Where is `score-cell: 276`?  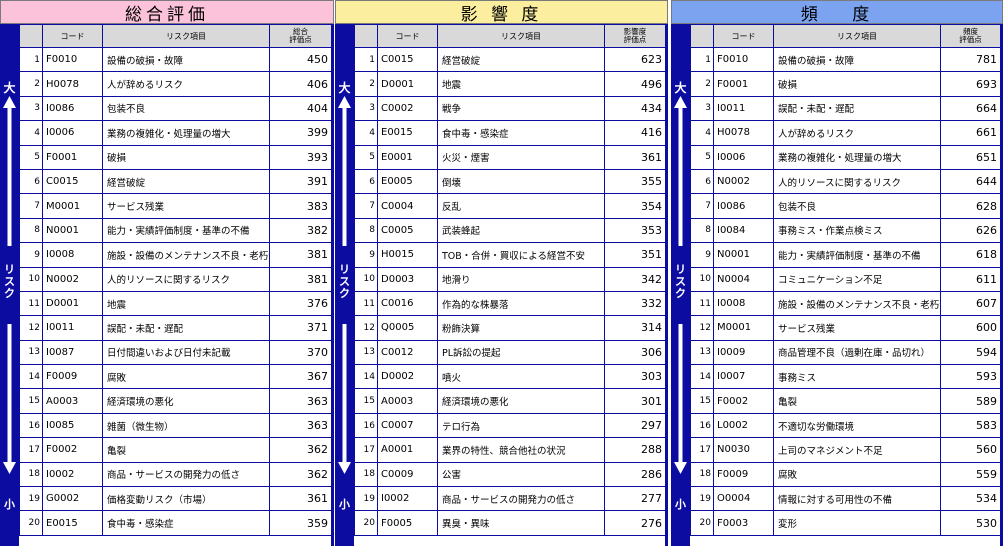 score-cell: 276 is located at coordinates (635, 523).